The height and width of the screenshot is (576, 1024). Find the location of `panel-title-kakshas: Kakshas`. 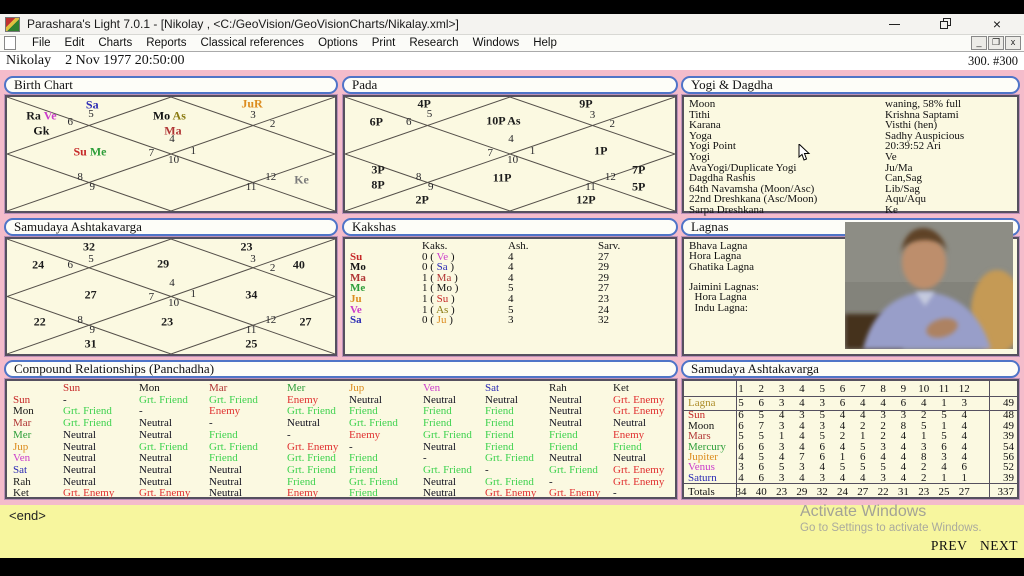

panel-title-kakshas: Kakshas is located at coordinates (510, 227).